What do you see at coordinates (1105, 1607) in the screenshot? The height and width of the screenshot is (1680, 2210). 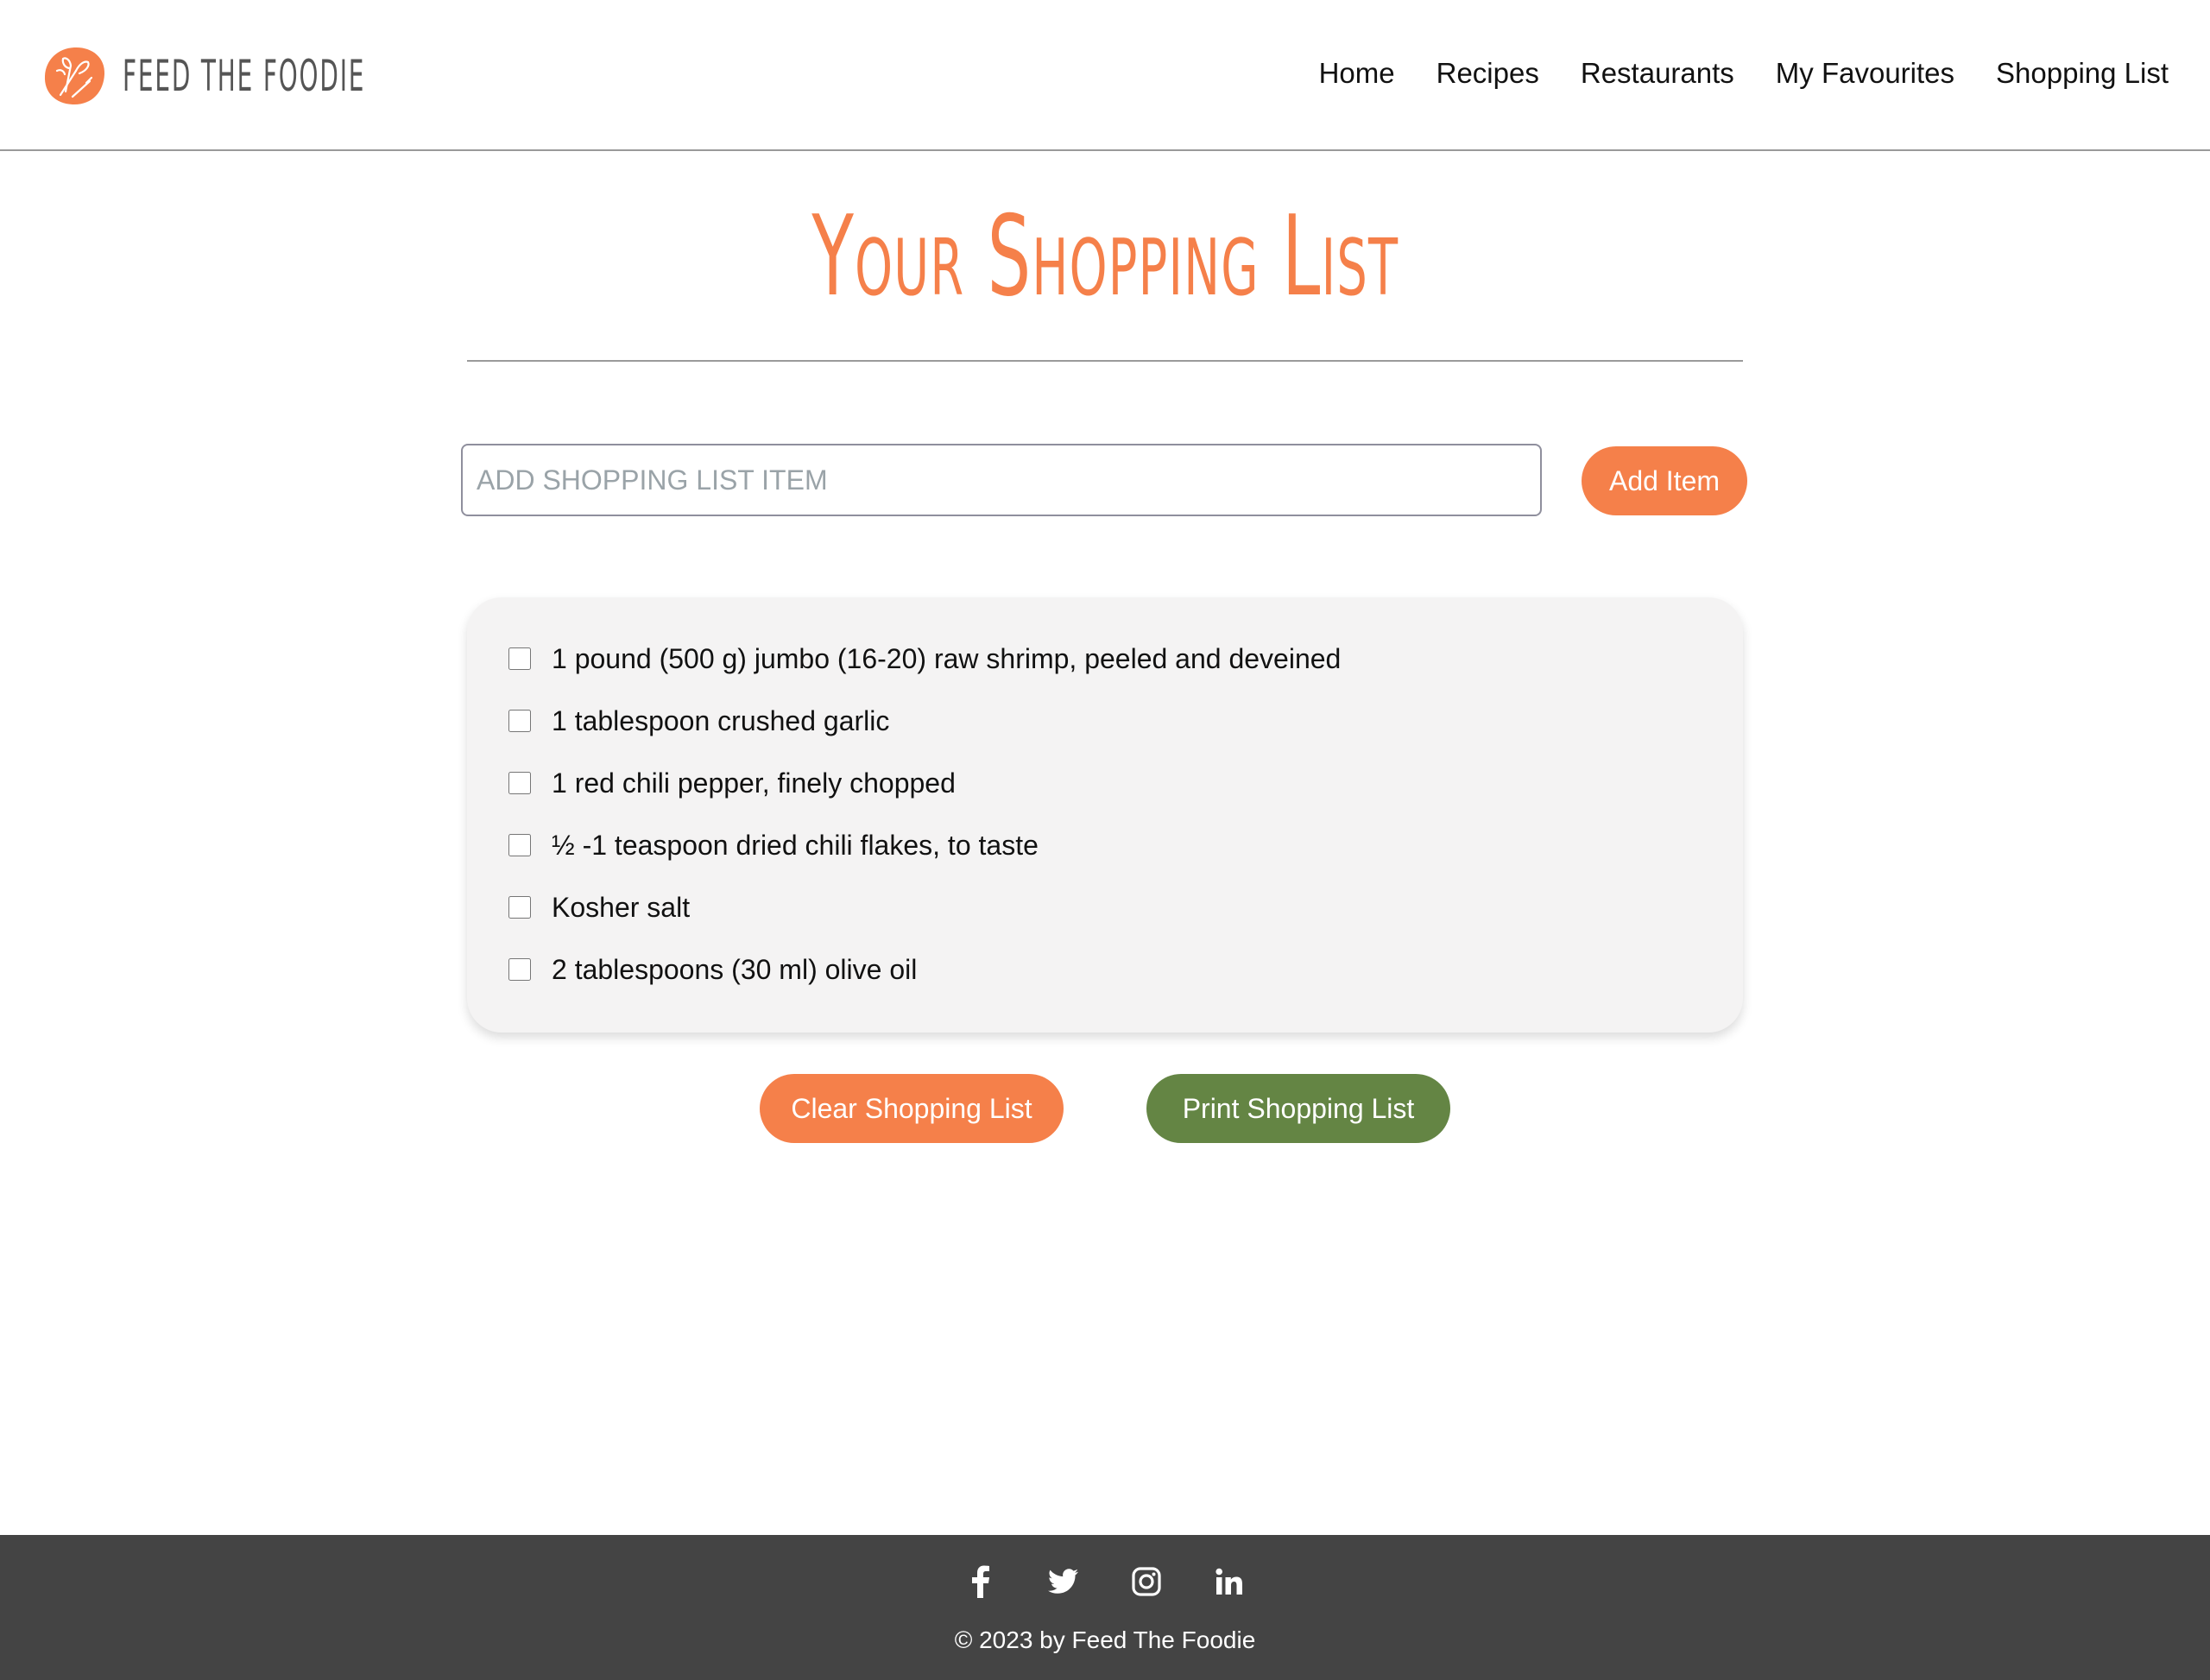 I see `site-footer: © 2023 by Feed The Foodie` at bounding box center [1105, 1607].